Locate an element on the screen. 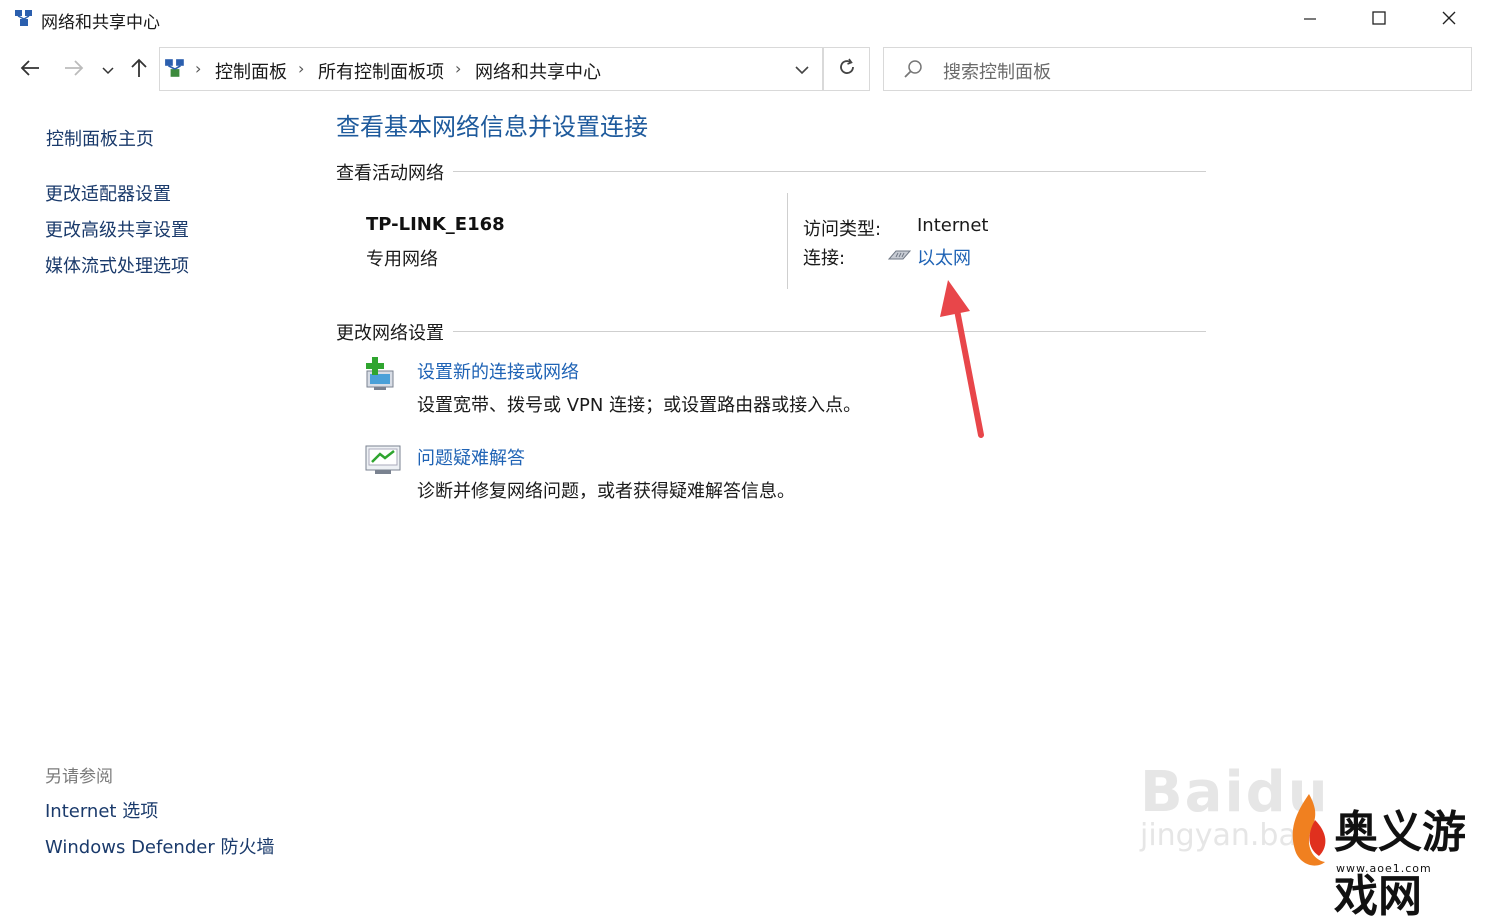 This screenshot has width=1485, height=924. up-button is located at coordinates (139, 70).